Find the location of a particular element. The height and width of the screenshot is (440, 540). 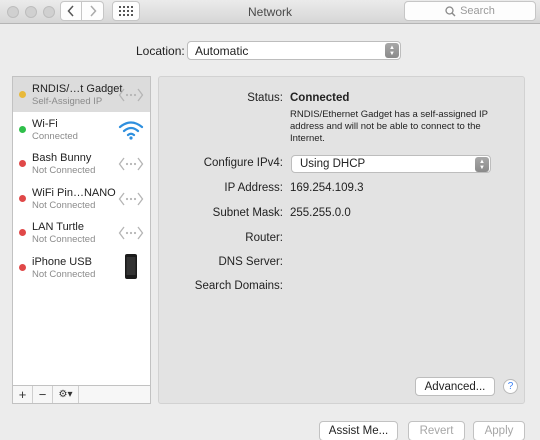

search-placeholder: Search is located at coordinates (477, 11).